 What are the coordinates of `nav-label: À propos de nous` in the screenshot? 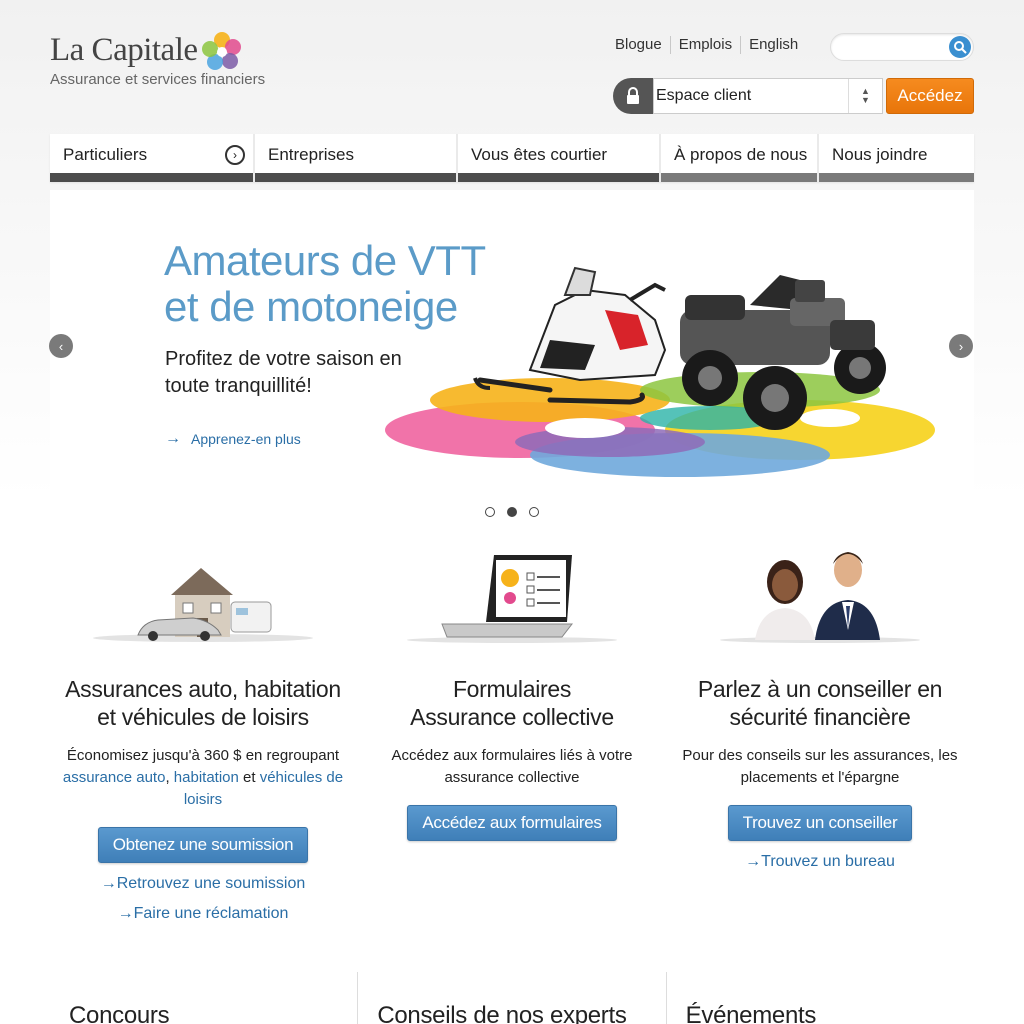 It's located at (741, 154).